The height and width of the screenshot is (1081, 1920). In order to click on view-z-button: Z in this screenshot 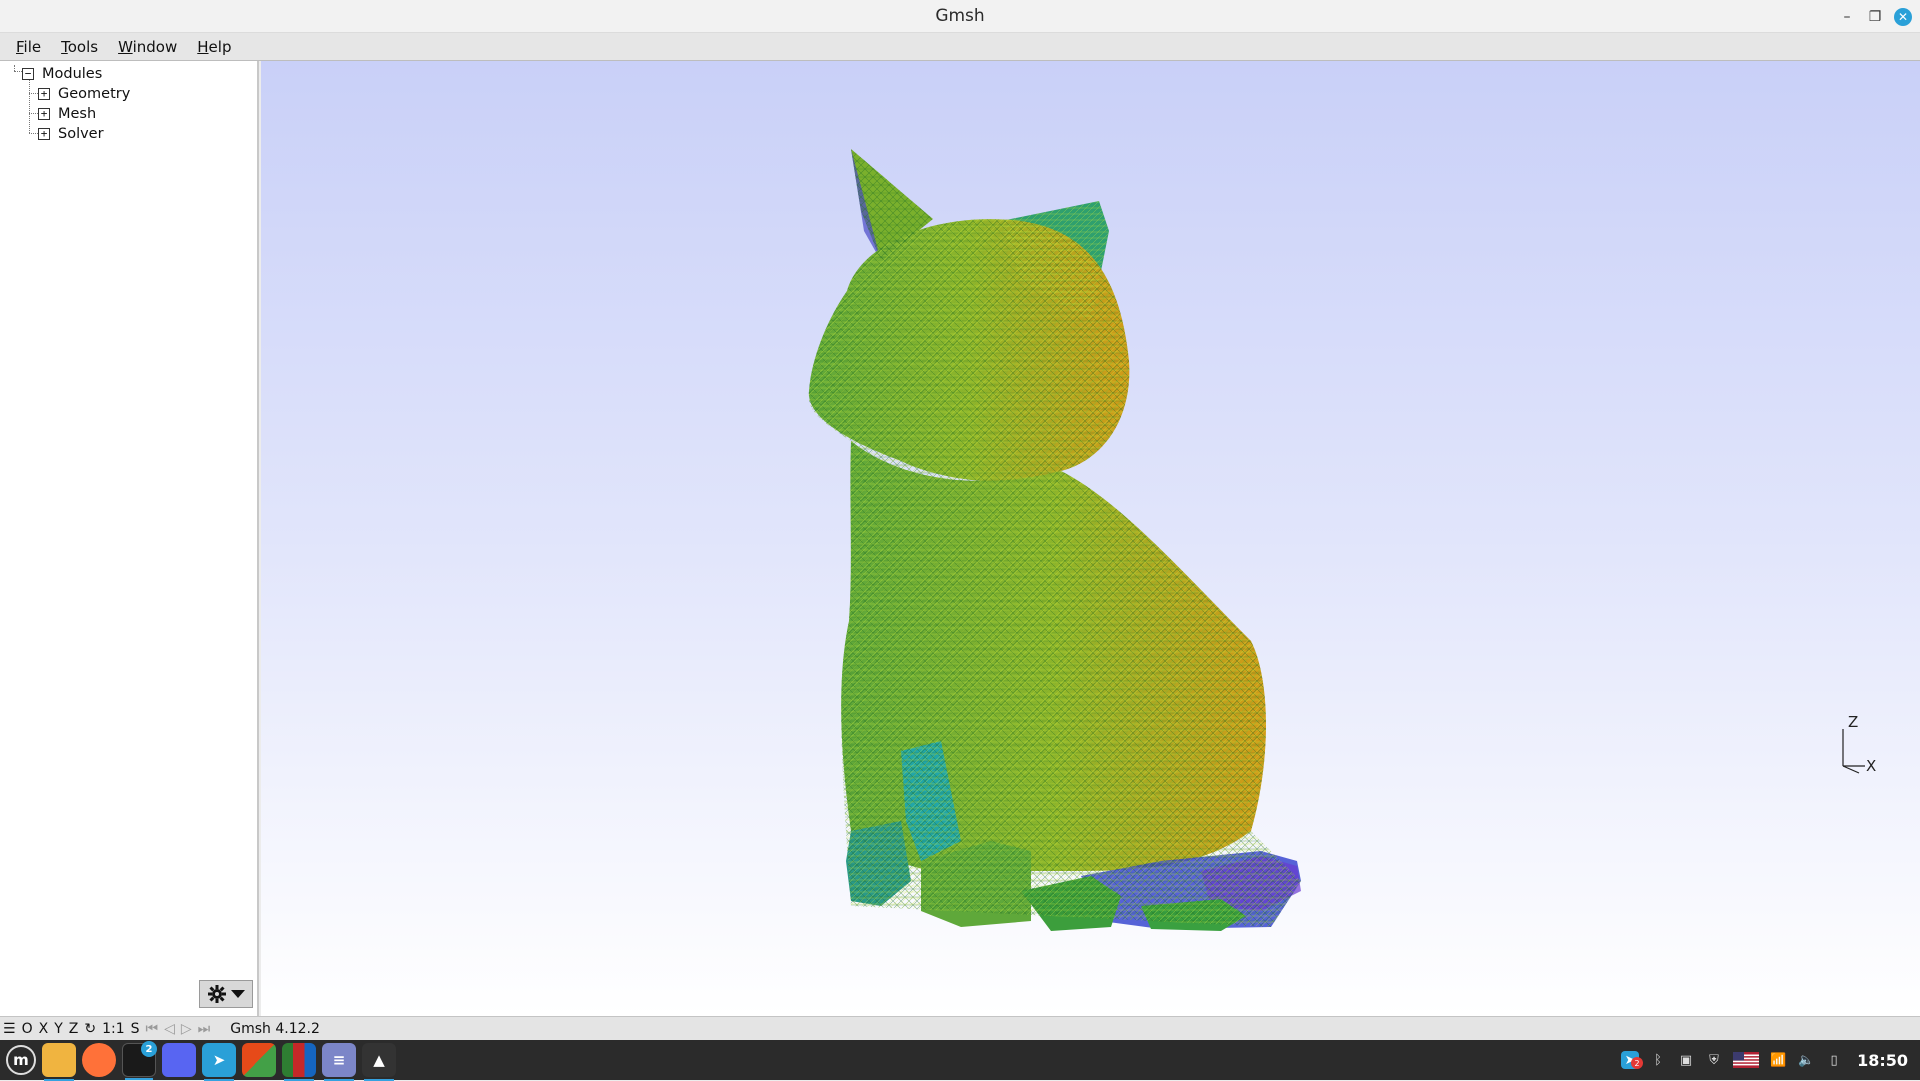, I will do `click(74, 1029)`.